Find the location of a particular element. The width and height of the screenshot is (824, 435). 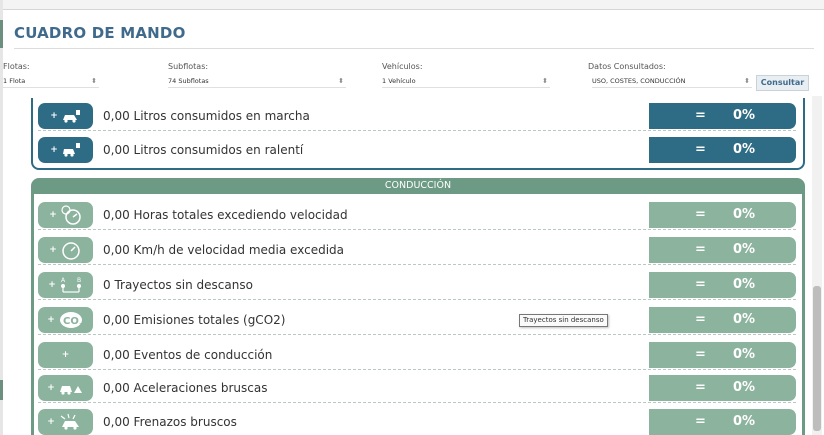

table-row: + 0,00 Eventos de conducción = 0% is located at coordinates (417, 354).